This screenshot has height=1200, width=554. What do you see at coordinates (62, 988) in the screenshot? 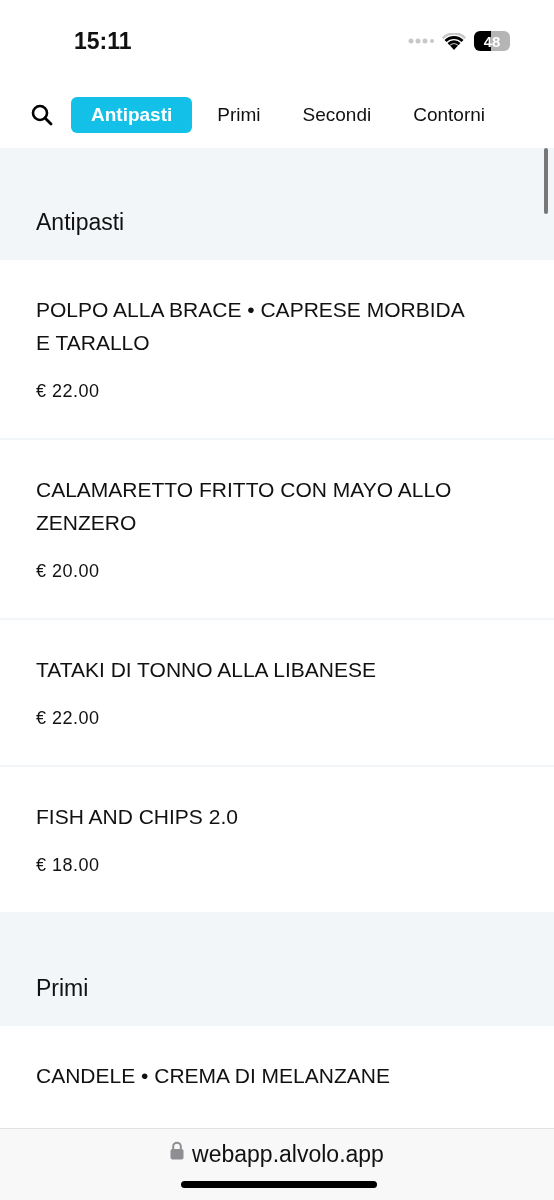
I see `section-title: Primi` at bounding box center [62, 988].